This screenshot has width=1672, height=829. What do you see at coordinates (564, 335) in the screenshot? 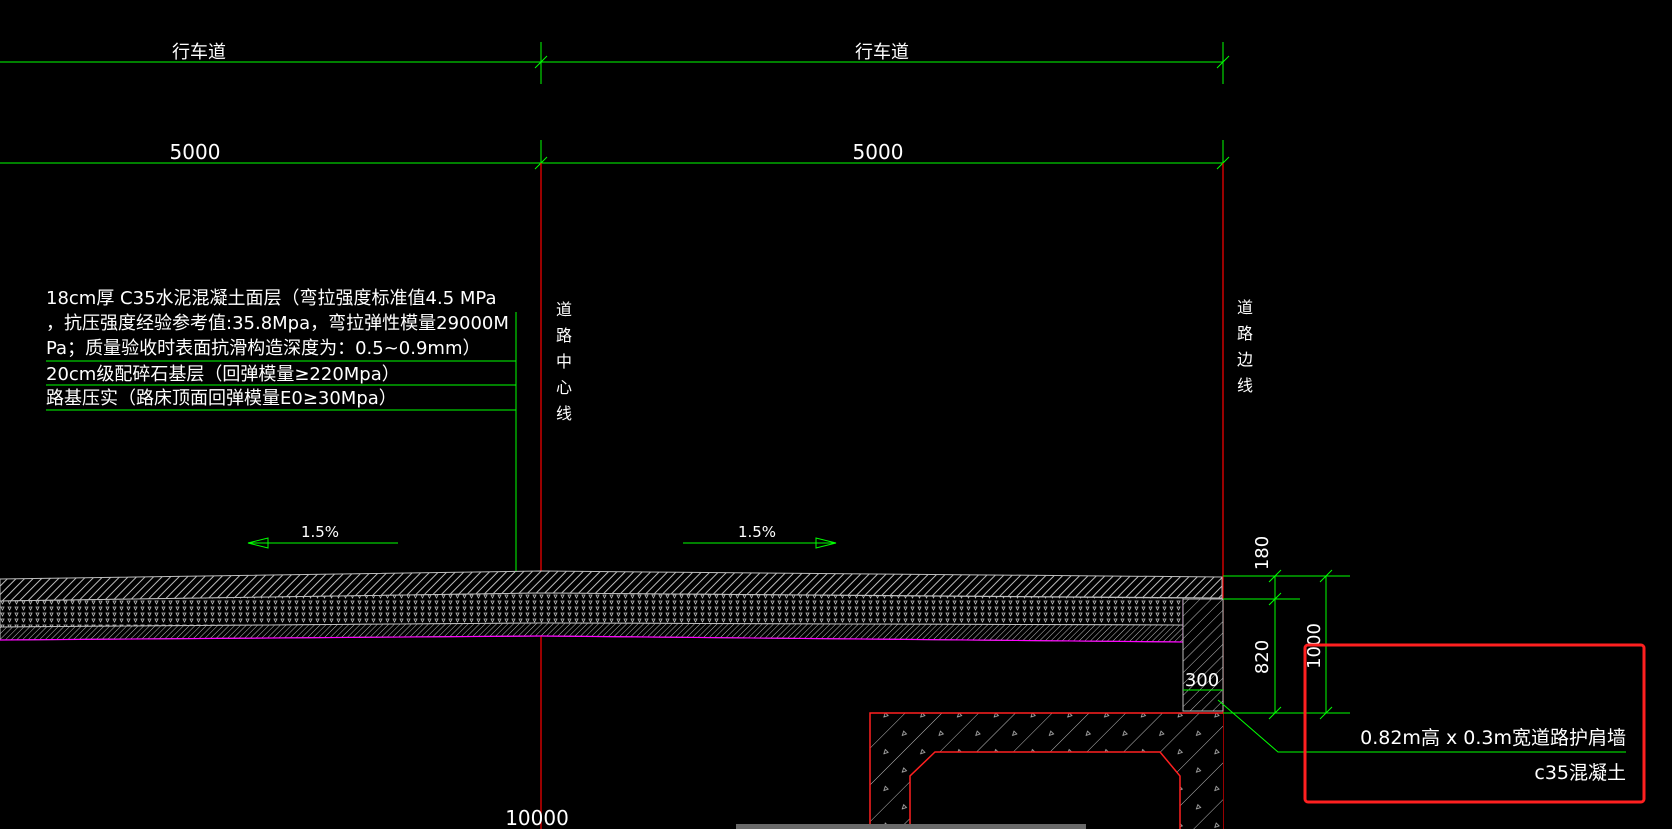
I see `centerline-char: 路` at bounding box center [564, 335].